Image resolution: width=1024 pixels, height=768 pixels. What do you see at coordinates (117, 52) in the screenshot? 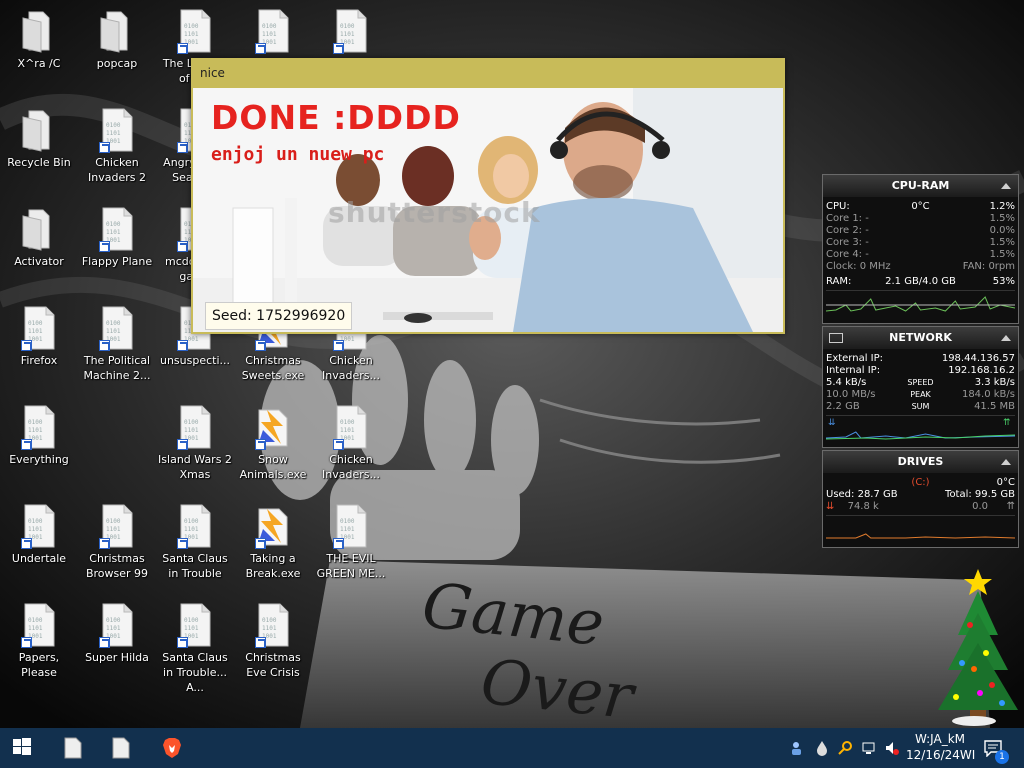
I see `desktop-icon: popcap` at bounding box center [117, 52].